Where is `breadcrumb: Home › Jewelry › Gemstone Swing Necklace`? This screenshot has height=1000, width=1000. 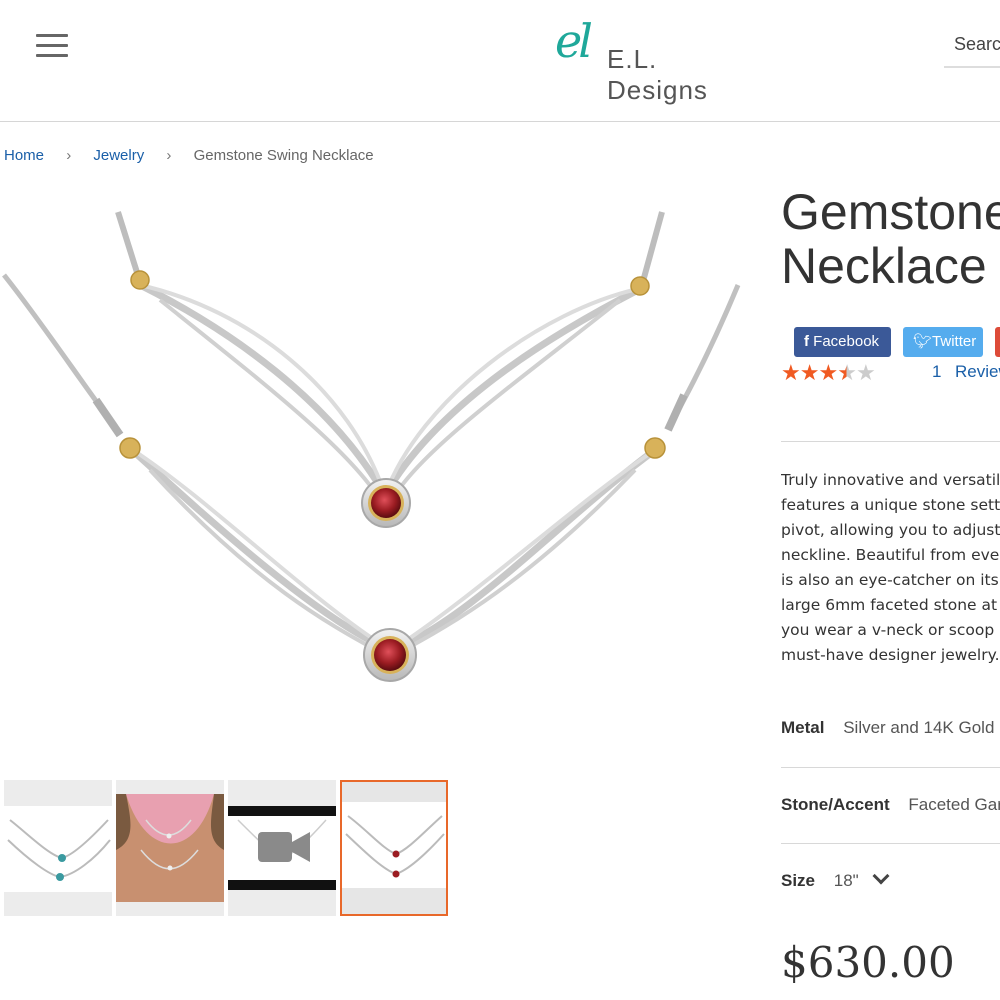 breadcrumb: Home › Jewelry › Gemstone Swing Necklace is located at coordinates (189, 155).